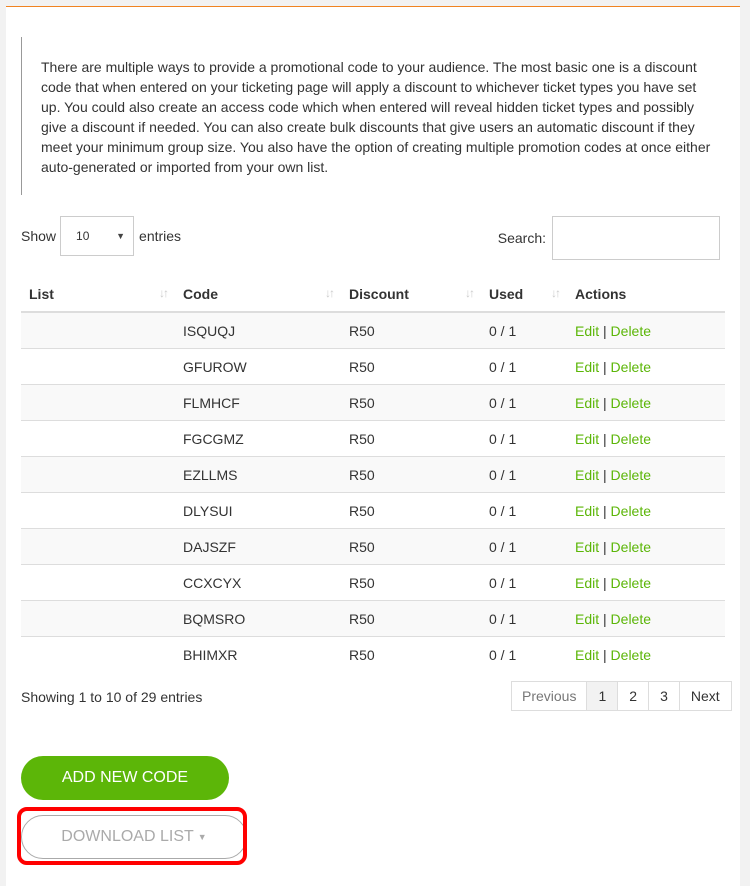  Describe the element at coordinates (705, 696) in the screenshot. I see `pagination-next: Next` at that location.